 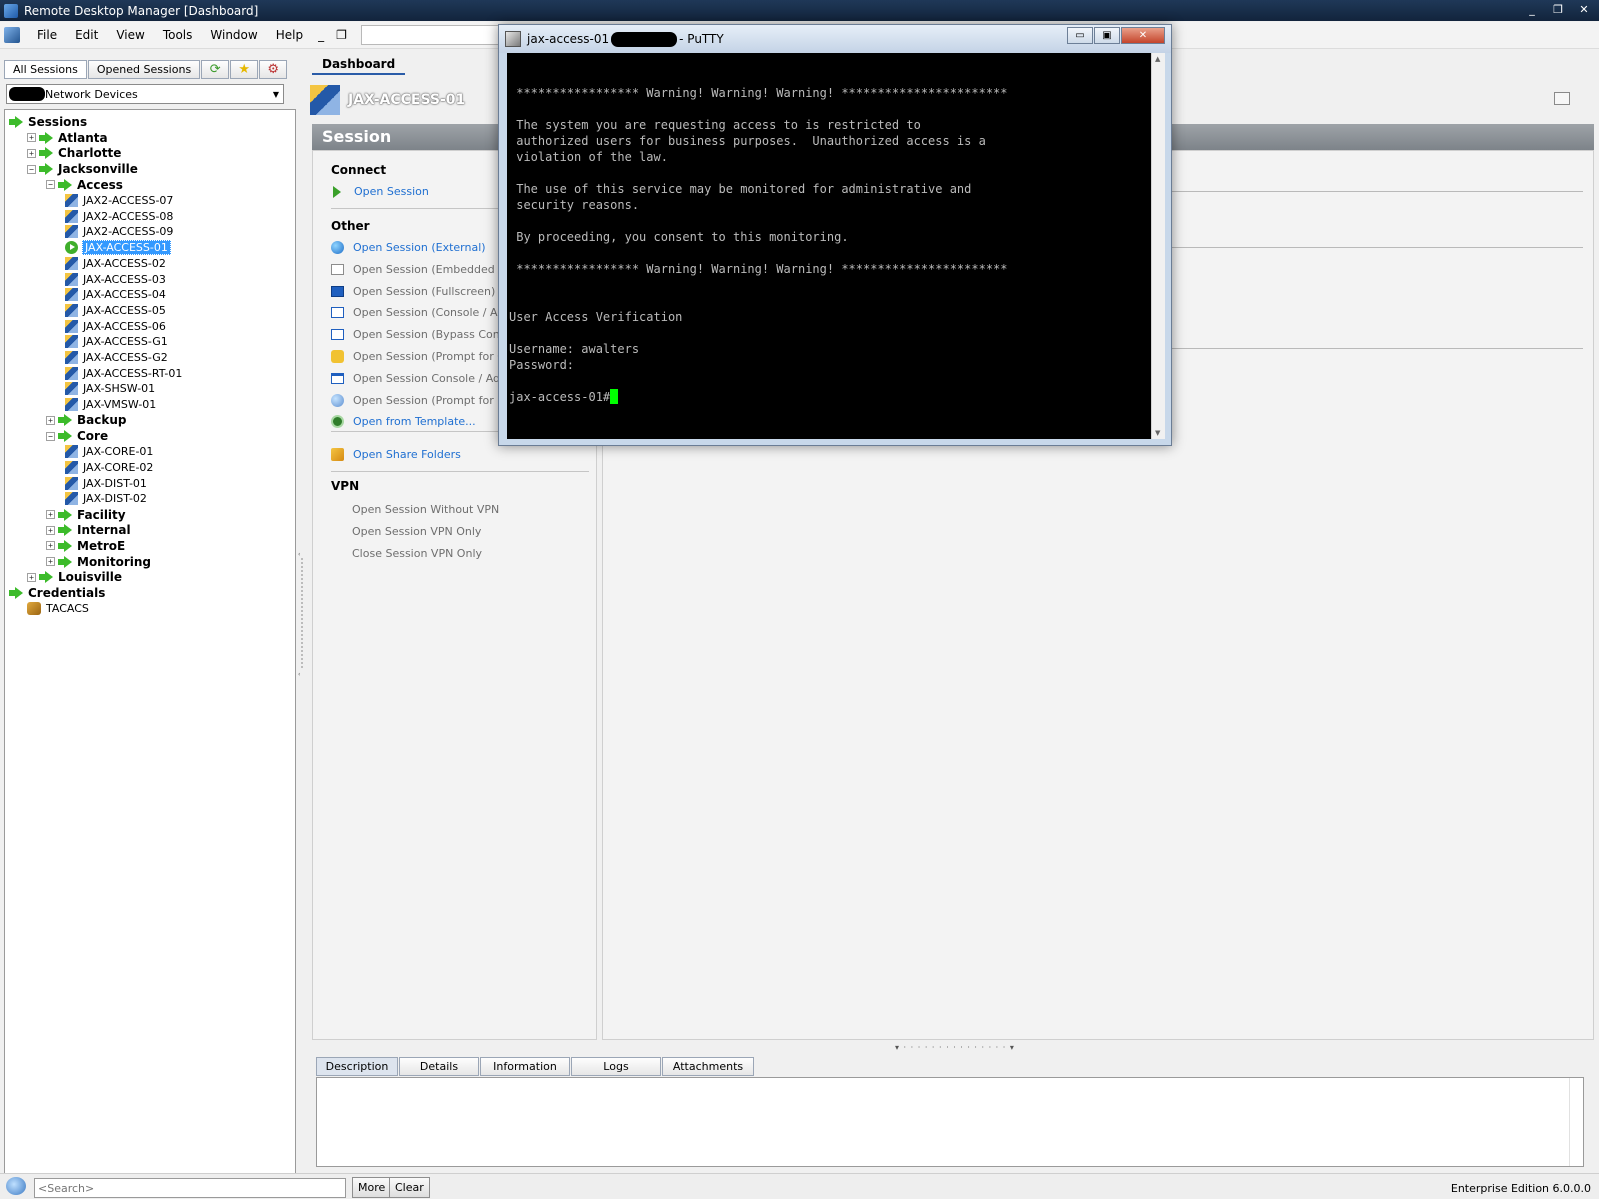 I want to click on vpn-open-vpn-only: Open Session VPN Only, so click(x=416, y=531).